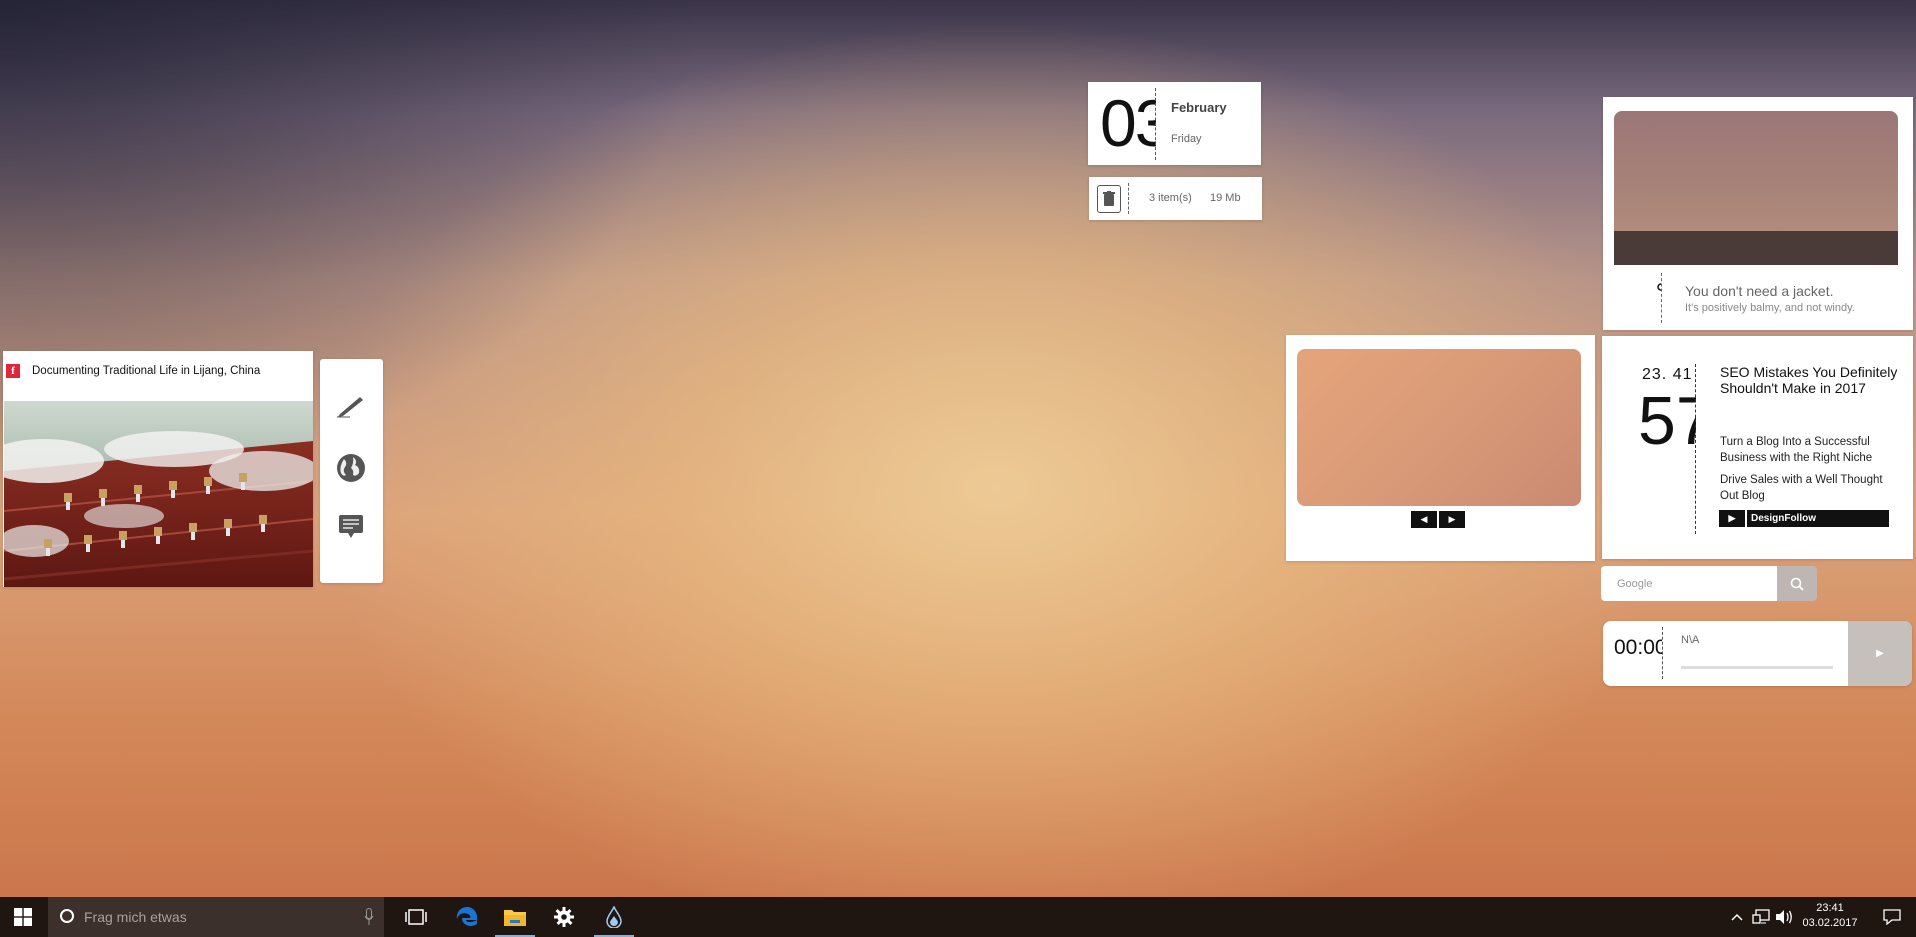  What do you see at coordinates (1439, 427) in the screenshot?
I see `slideshow-image` at bounding box center [1439, 427].